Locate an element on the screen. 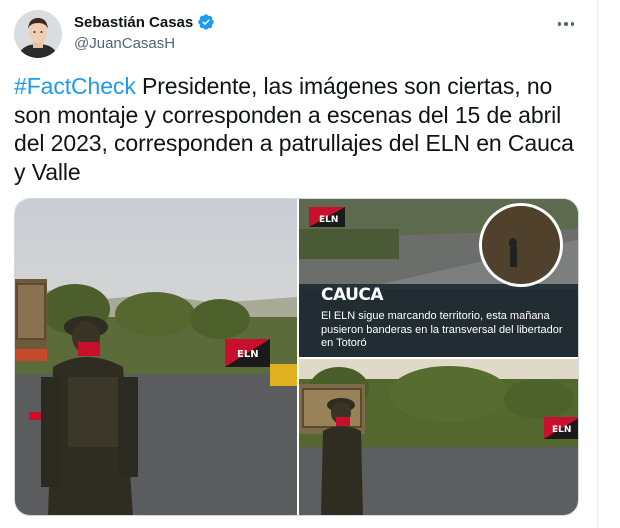 This screenshot has height=528, width=620. media-image-3: ELN is located at coordinates (438, 437).